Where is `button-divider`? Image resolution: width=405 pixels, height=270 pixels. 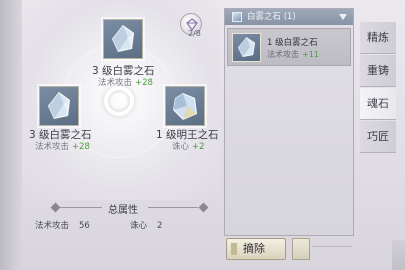 button-divider is located at coordinates (332, 246).